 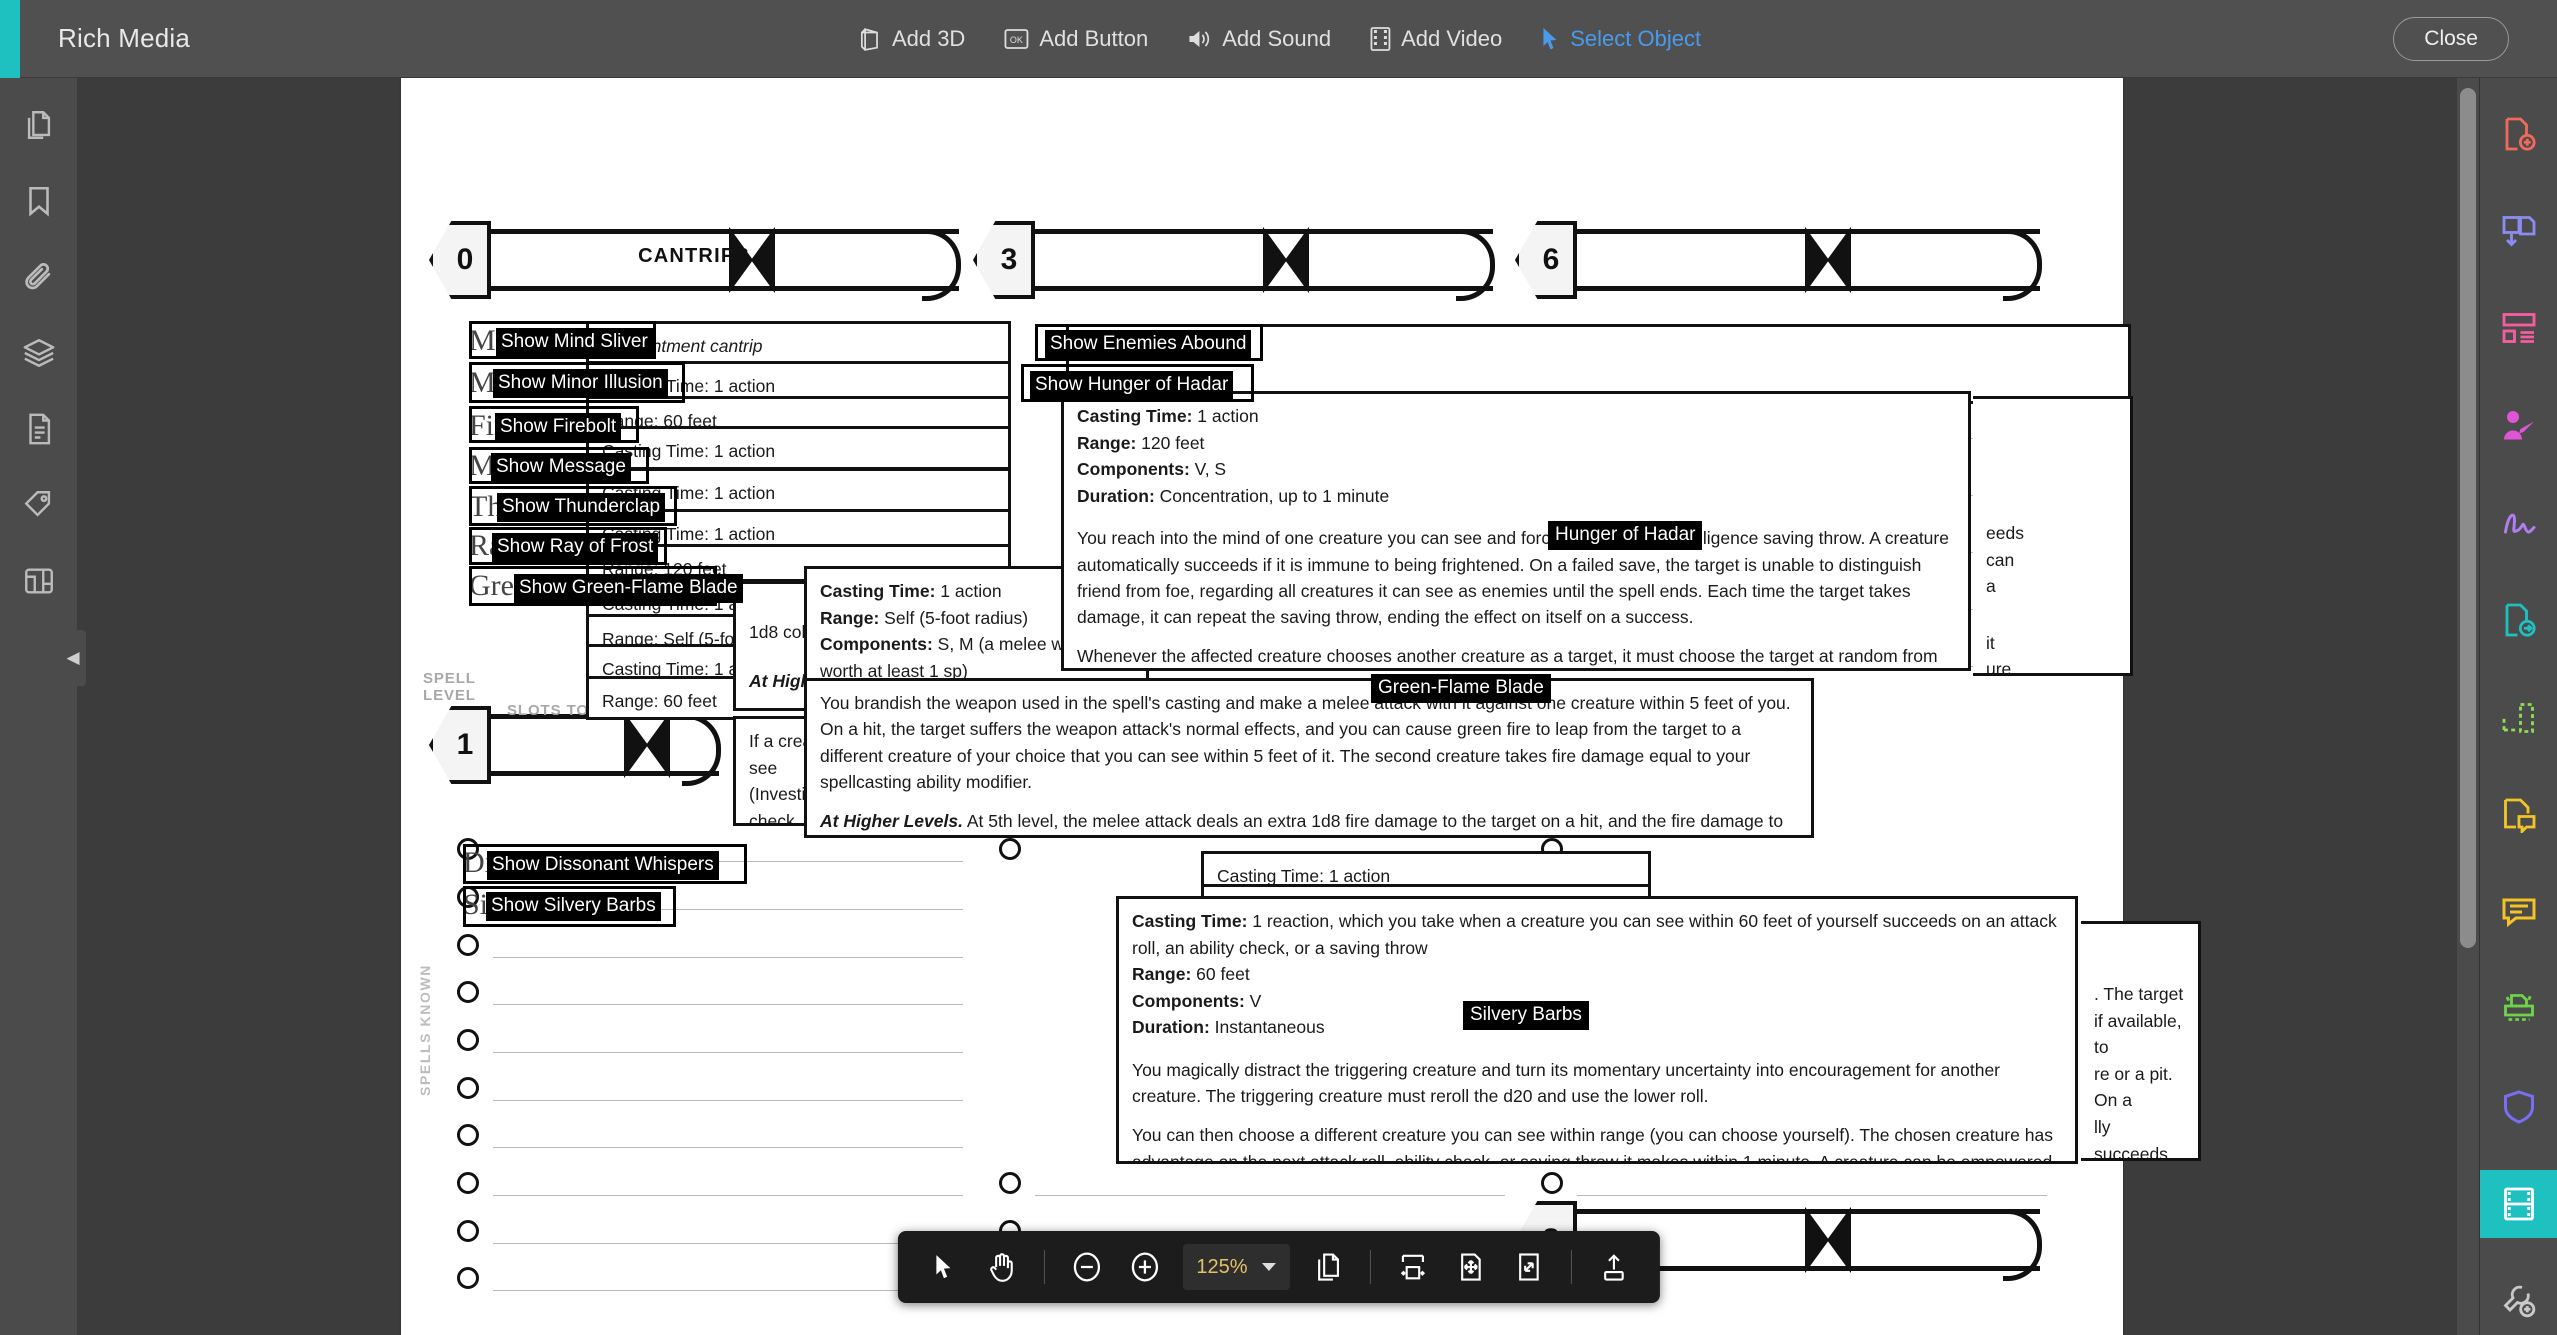 I want to click on attachment-paperclip-icon, so click(x=39, y=277).